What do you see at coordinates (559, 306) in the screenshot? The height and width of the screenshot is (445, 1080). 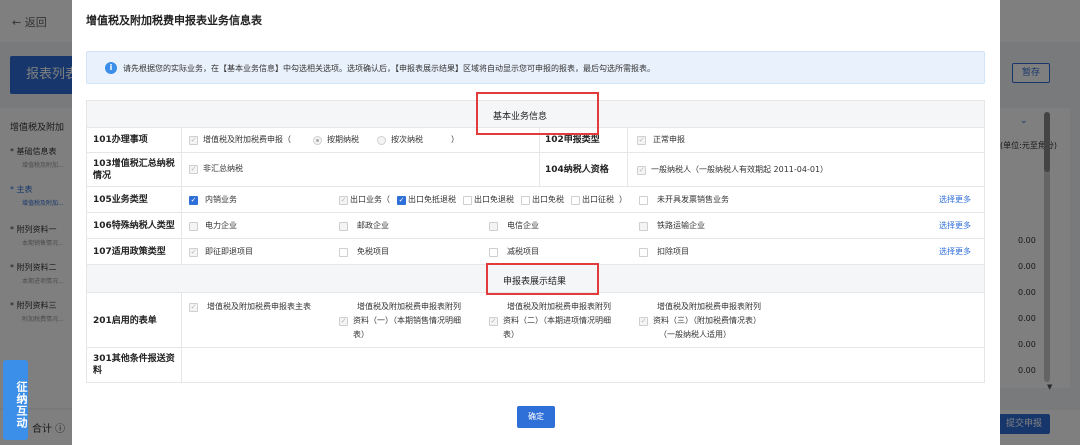 I see `text-attach2-line1: 增值税及附加税费申报表附列` at bounding box center [559, 306].